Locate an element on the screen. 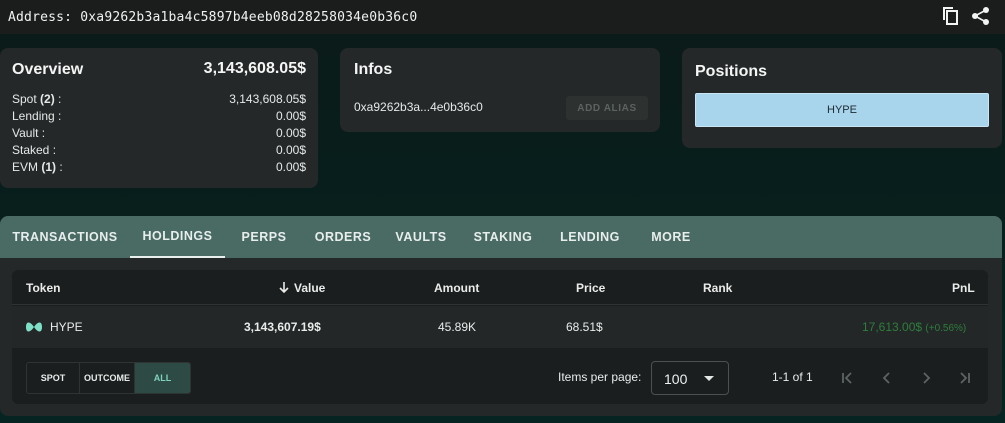  infos-title: Infos is located at coordinates (373, 69).